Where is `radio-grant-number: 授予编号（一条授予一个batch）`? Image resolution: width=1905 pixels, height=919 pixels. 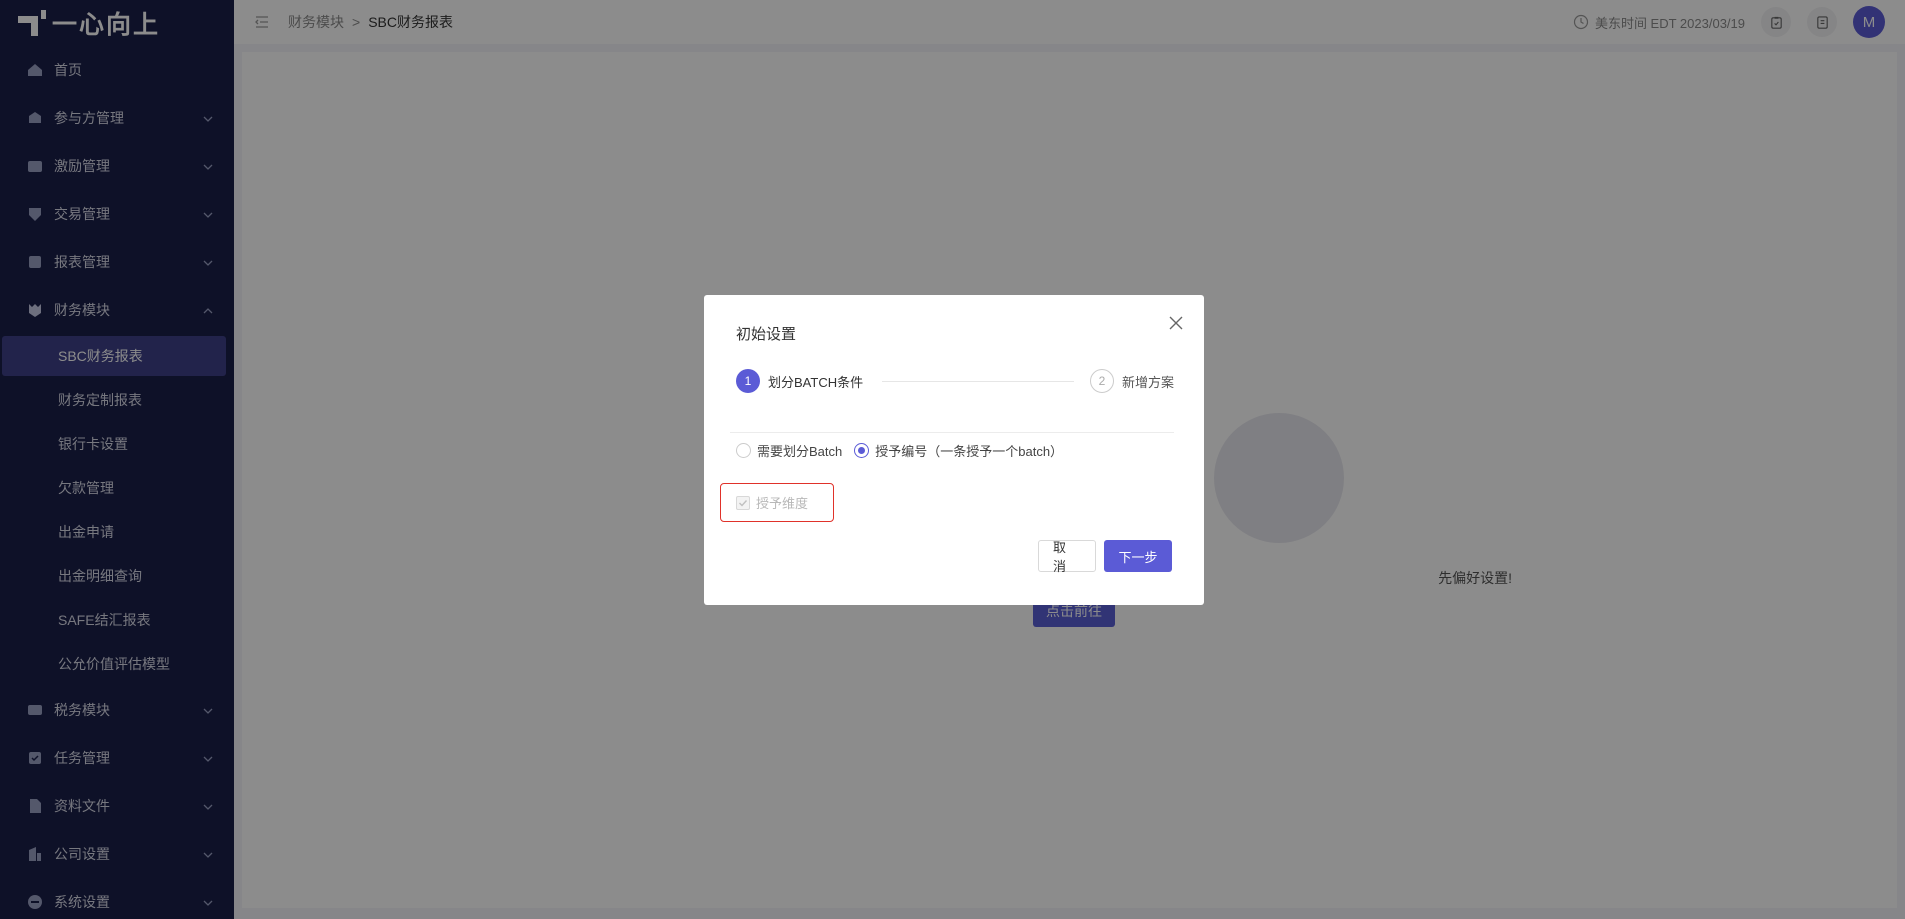
radio-grant-number: 授予编号（一条授予一个batch） is located at coordinates (958, 450).